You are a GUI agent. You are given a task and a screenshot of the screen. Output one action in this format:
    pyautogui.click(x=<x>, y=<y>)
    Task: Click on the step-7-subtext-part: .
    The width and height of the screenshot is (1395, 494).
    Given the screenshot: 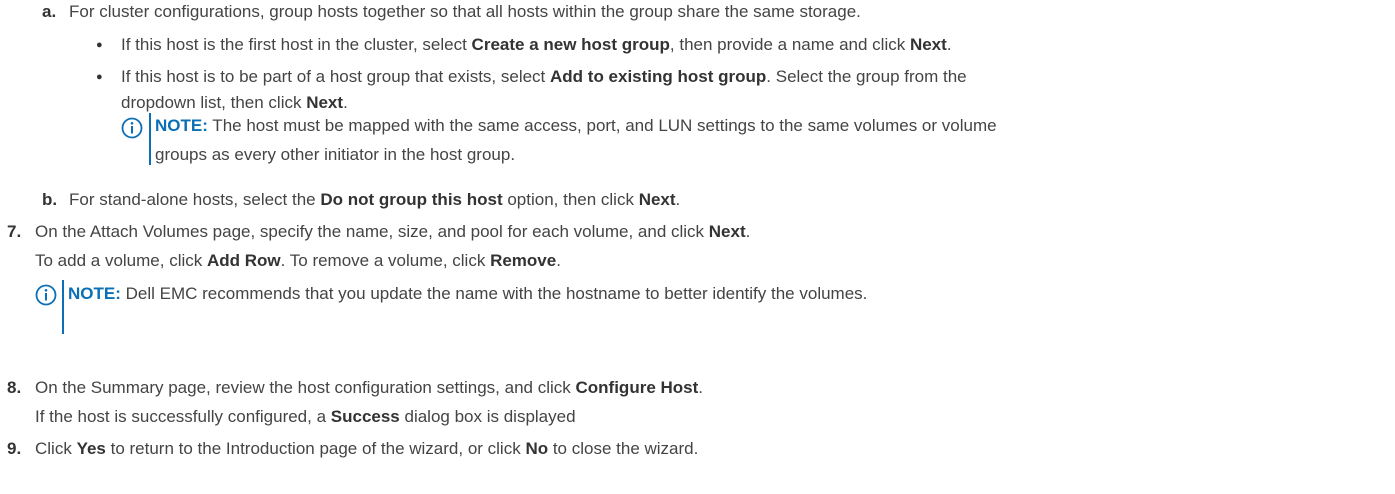 What is the action you would take?
    pyautogui.click(x=558, y=260)
    